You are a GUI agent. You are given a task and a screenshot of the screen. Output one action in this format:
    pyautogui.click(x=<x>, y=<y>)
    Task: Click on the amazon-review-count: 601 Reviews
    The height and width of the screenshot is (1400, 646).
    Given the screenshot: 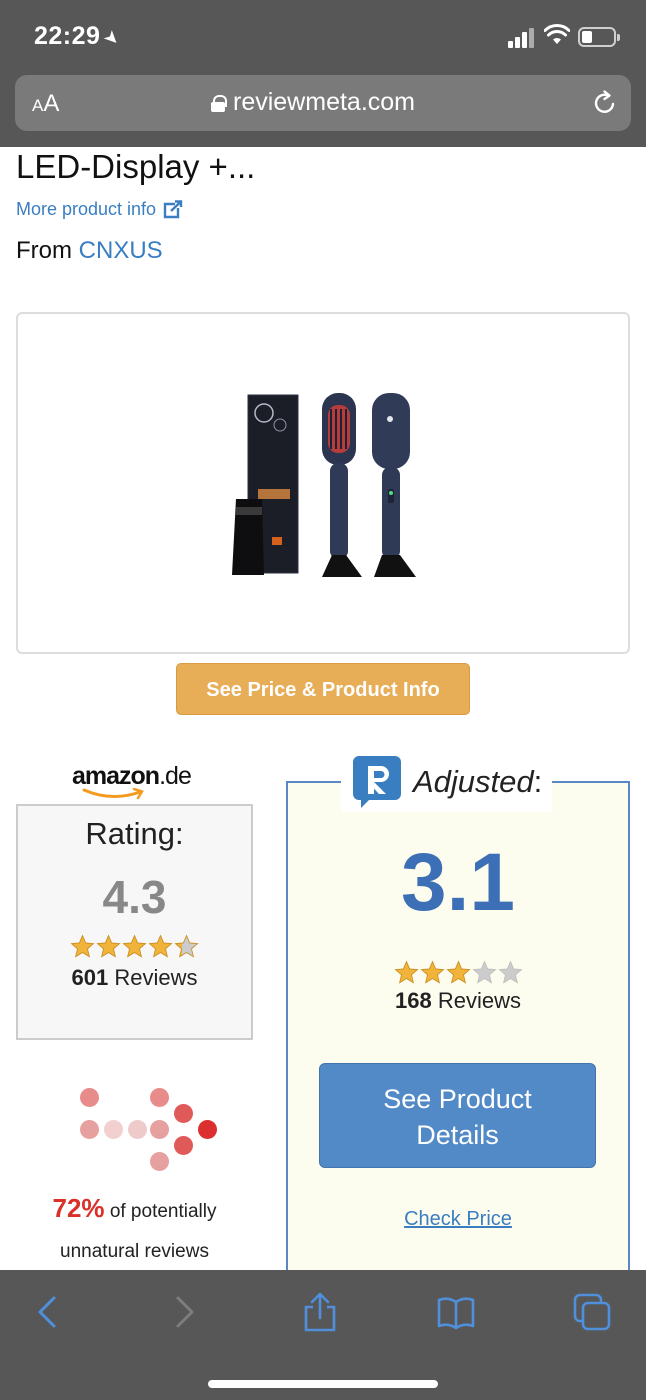 What is the action you would take?
    pyautogui.click(x=134, y=977)
    